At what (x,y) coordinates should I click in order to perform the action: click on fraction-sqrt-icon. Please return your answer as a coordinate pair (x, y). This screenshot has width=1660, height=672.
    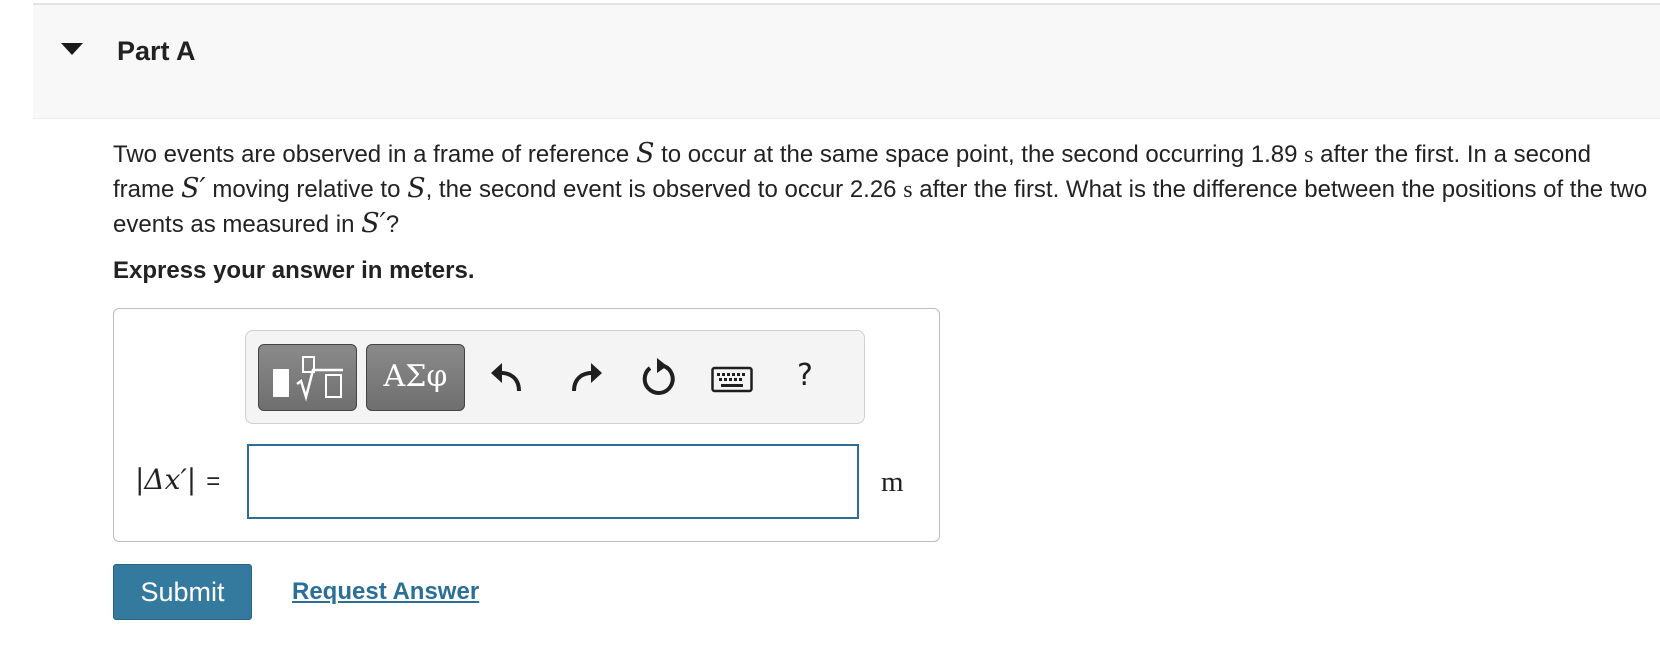
    Looking at the image, I should click on (308, 379).